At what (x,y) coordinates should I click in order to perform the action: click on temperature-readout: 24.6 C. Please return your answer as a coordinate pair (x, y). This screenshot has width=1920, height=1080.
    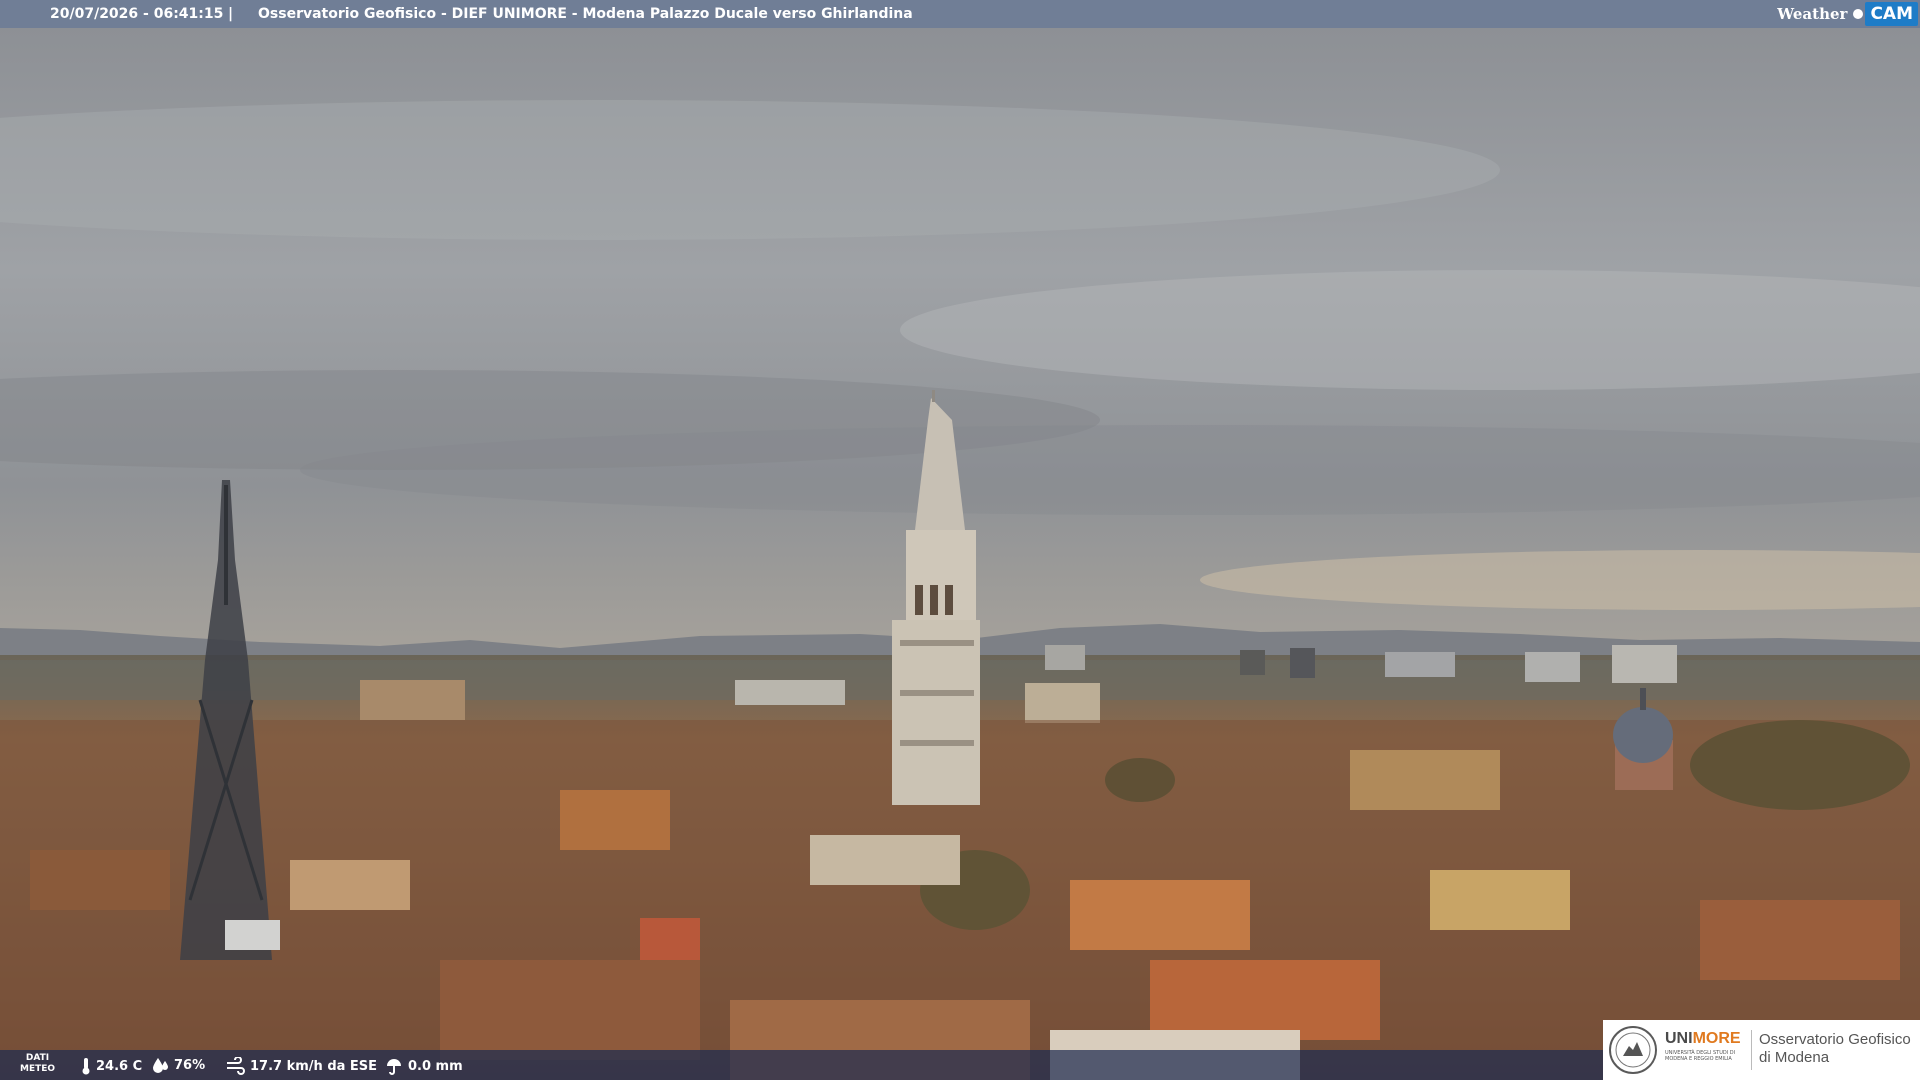
    Looking at the image, I should click on (111, 1066).